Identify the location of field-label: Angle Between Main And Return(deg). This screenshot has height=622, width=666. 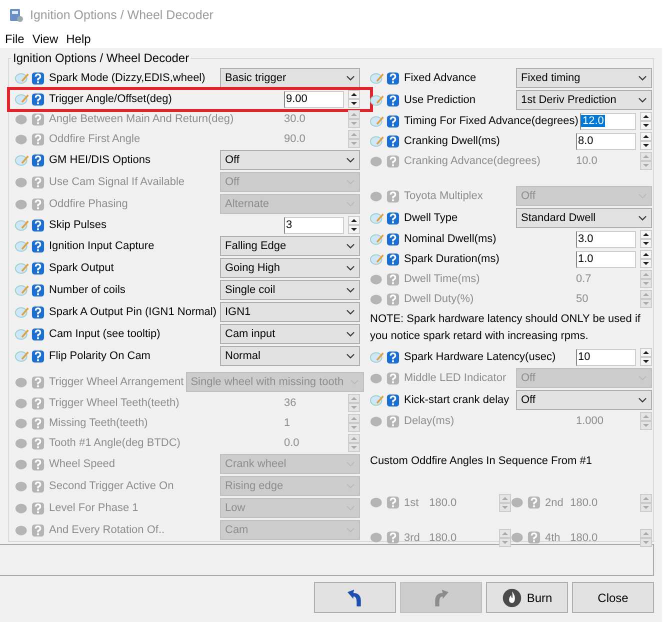
(142, 119).